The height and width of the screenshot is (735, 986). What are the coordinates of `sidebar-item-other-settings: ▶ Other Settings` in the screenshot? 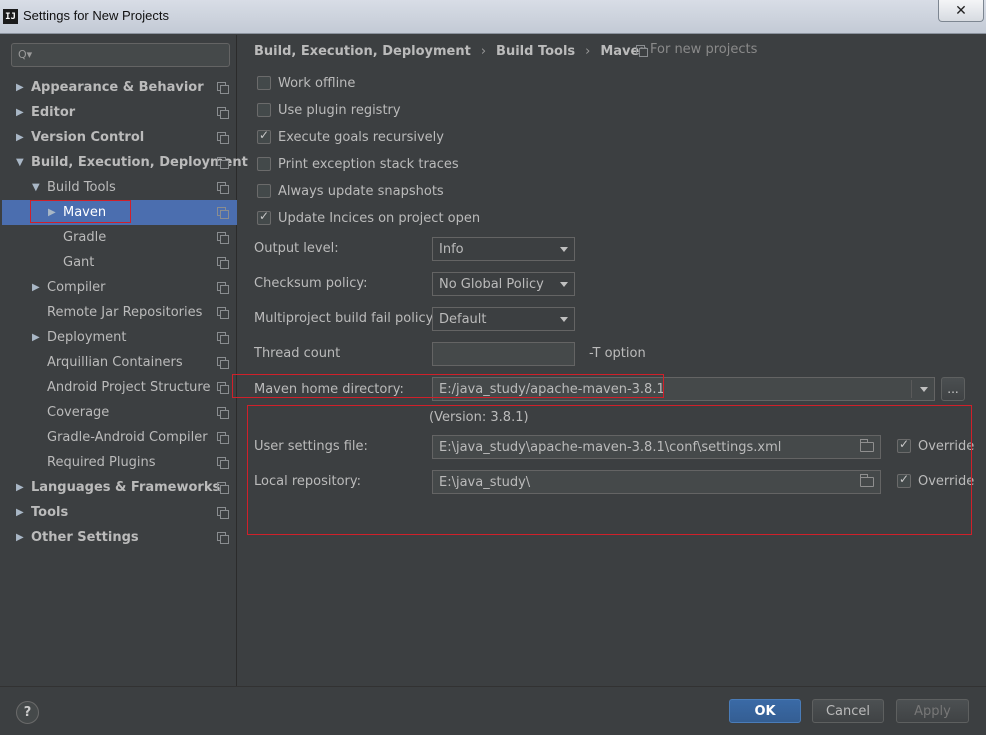 It's located at (119, 537).